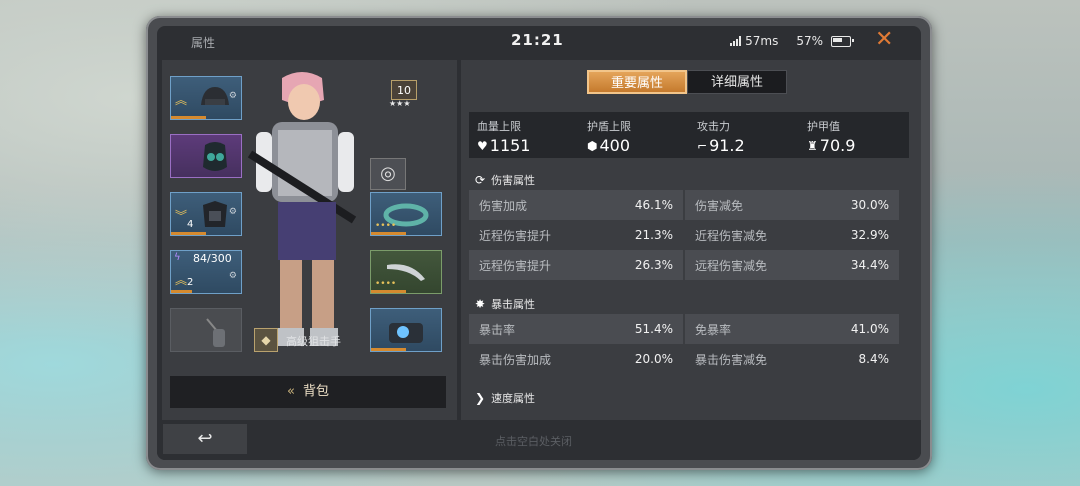 The height and width of the screenshot is (486, 1080). I want to click on armor-count: 4, so click(190, 224).